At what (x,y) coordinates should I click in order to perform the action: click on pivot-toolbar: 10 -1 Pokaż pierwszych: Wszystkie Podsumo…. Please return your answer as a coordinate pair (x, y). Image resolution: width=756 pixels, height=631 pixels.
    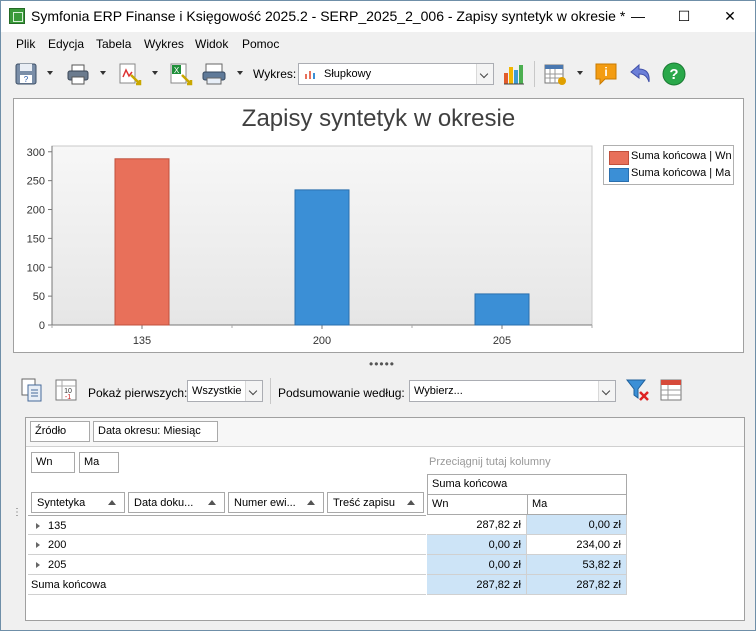
    Looking at the image, I should click on (378, 392).